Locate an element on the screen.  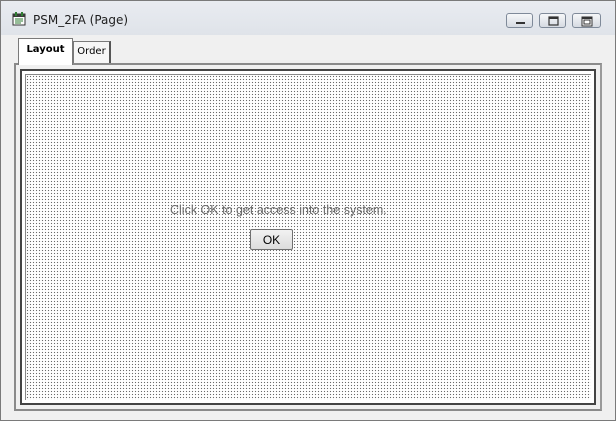
title-bar: PSM_2FA (Page) is located at coordinates (308, 18).